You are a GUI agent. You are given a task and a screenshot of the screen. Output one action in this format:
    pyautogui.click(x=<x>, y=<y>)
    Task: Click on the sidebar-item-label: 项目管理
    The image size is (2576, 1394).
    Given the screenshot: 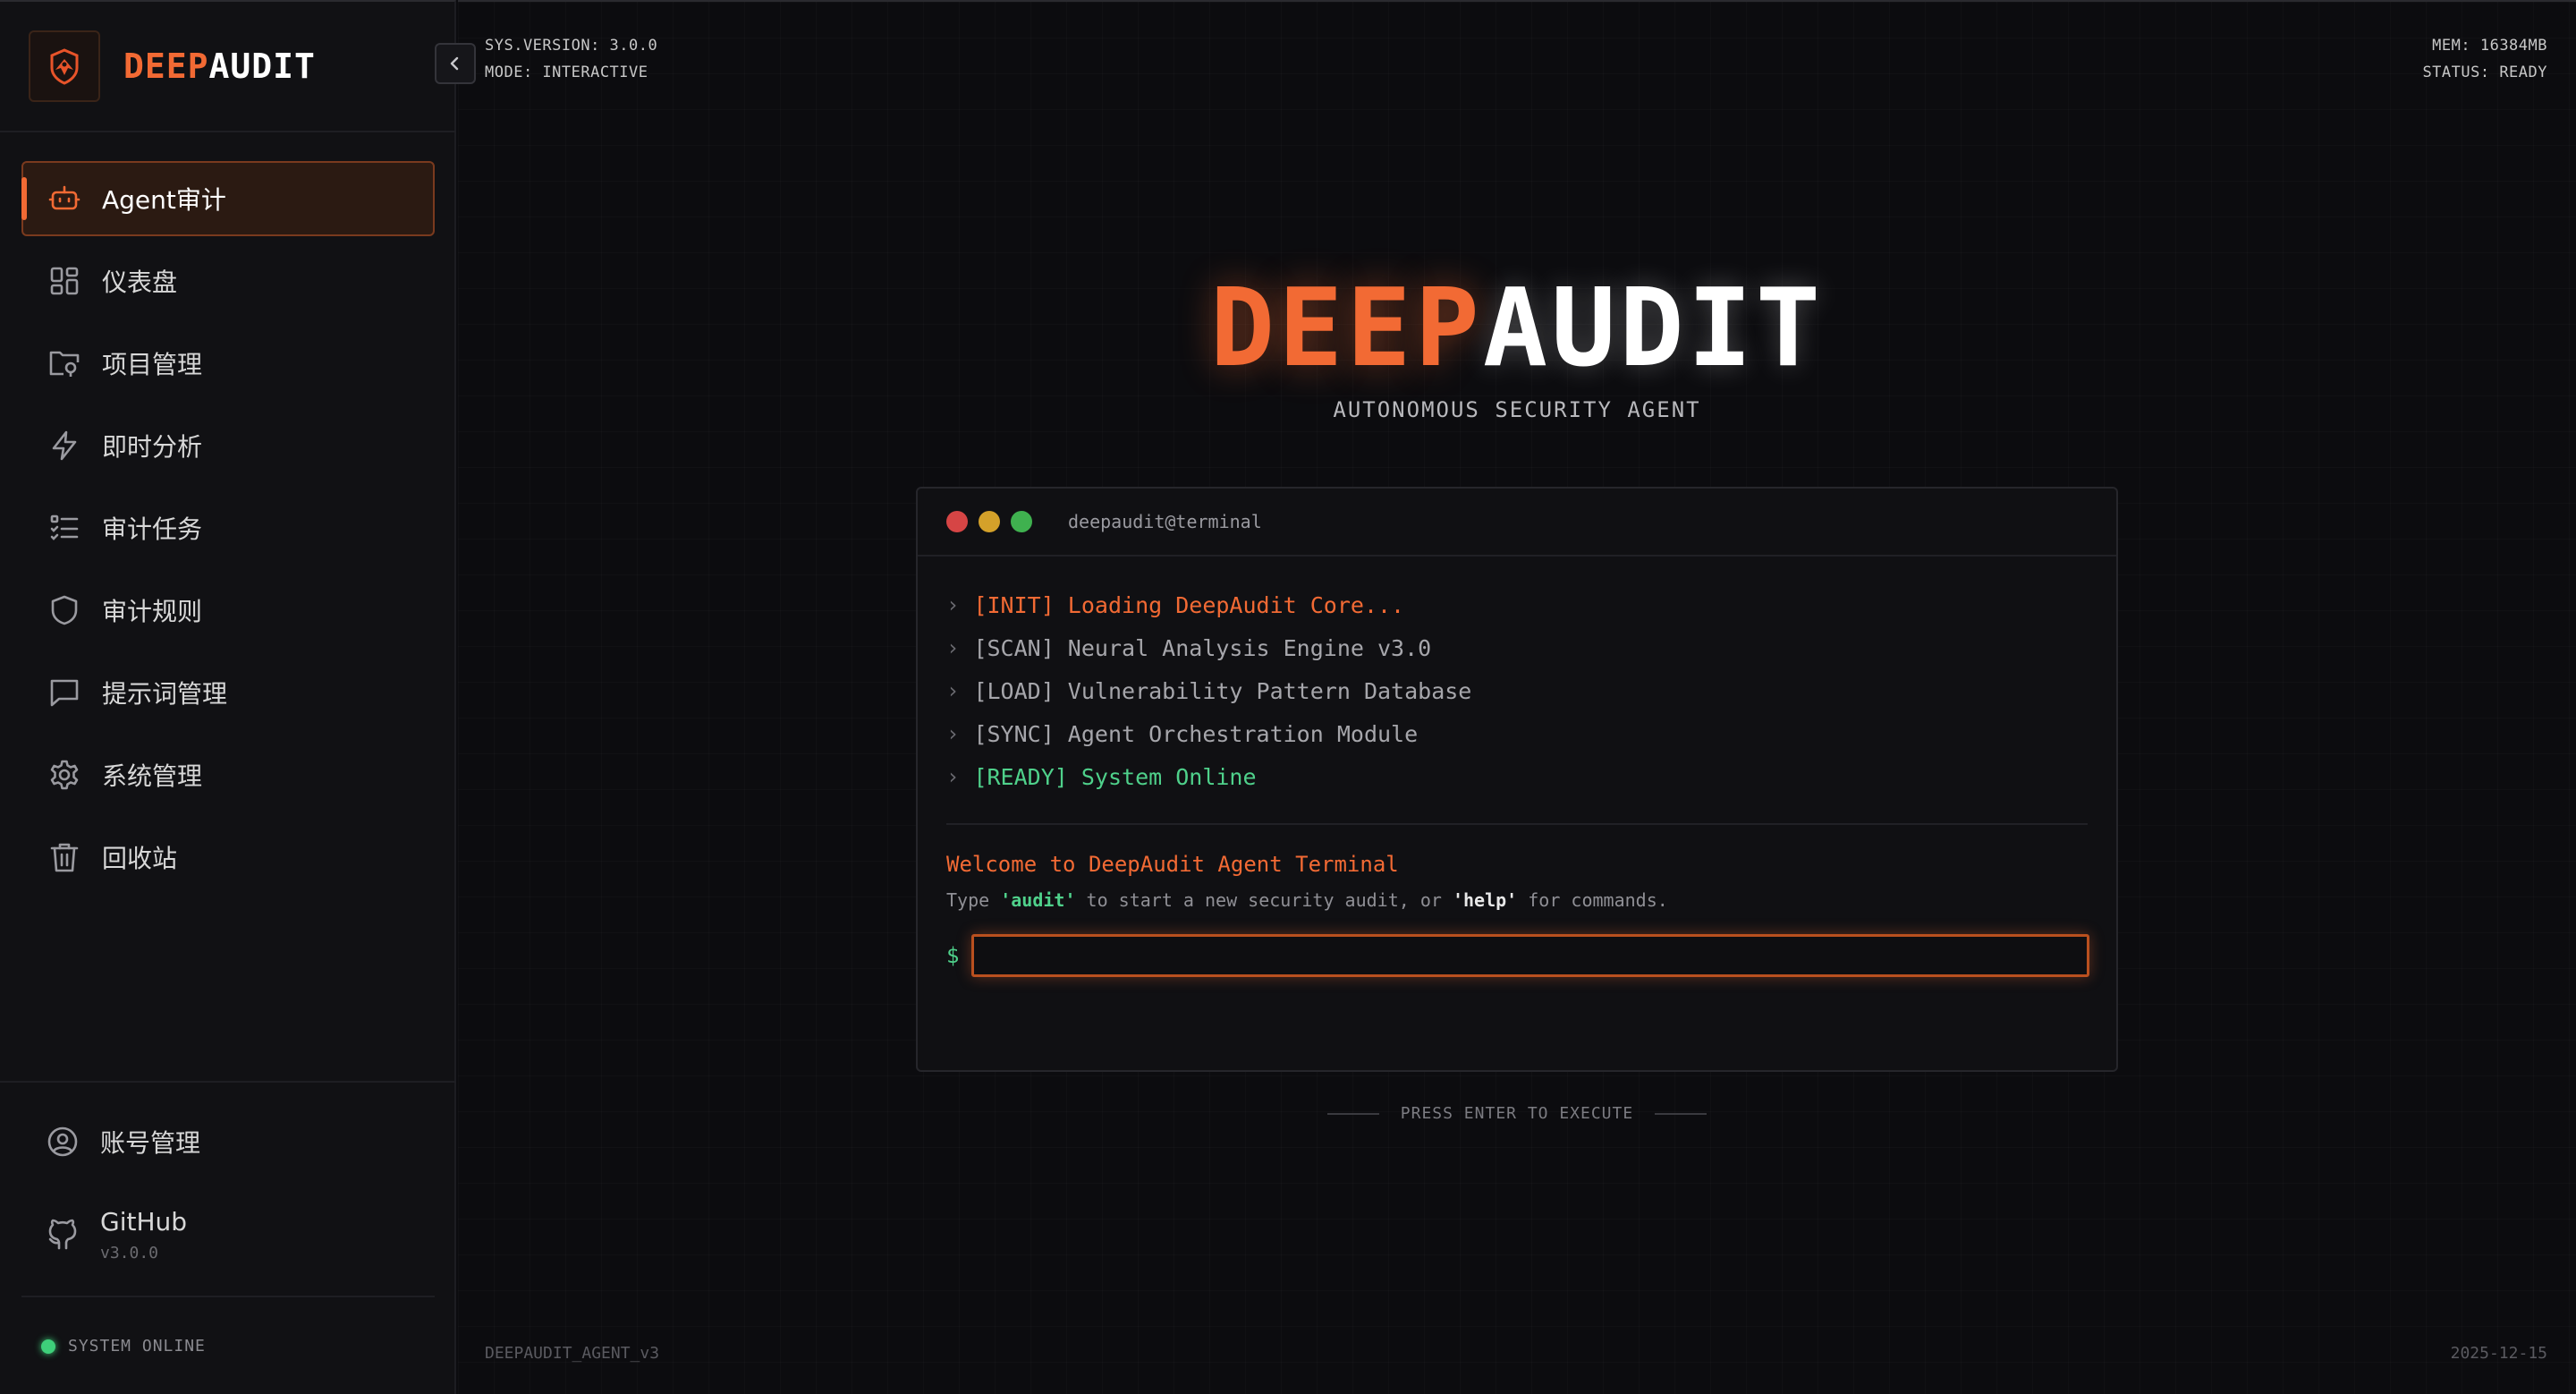 What is the action you would take?
    pyautogui.click(x=152, y=364)
    